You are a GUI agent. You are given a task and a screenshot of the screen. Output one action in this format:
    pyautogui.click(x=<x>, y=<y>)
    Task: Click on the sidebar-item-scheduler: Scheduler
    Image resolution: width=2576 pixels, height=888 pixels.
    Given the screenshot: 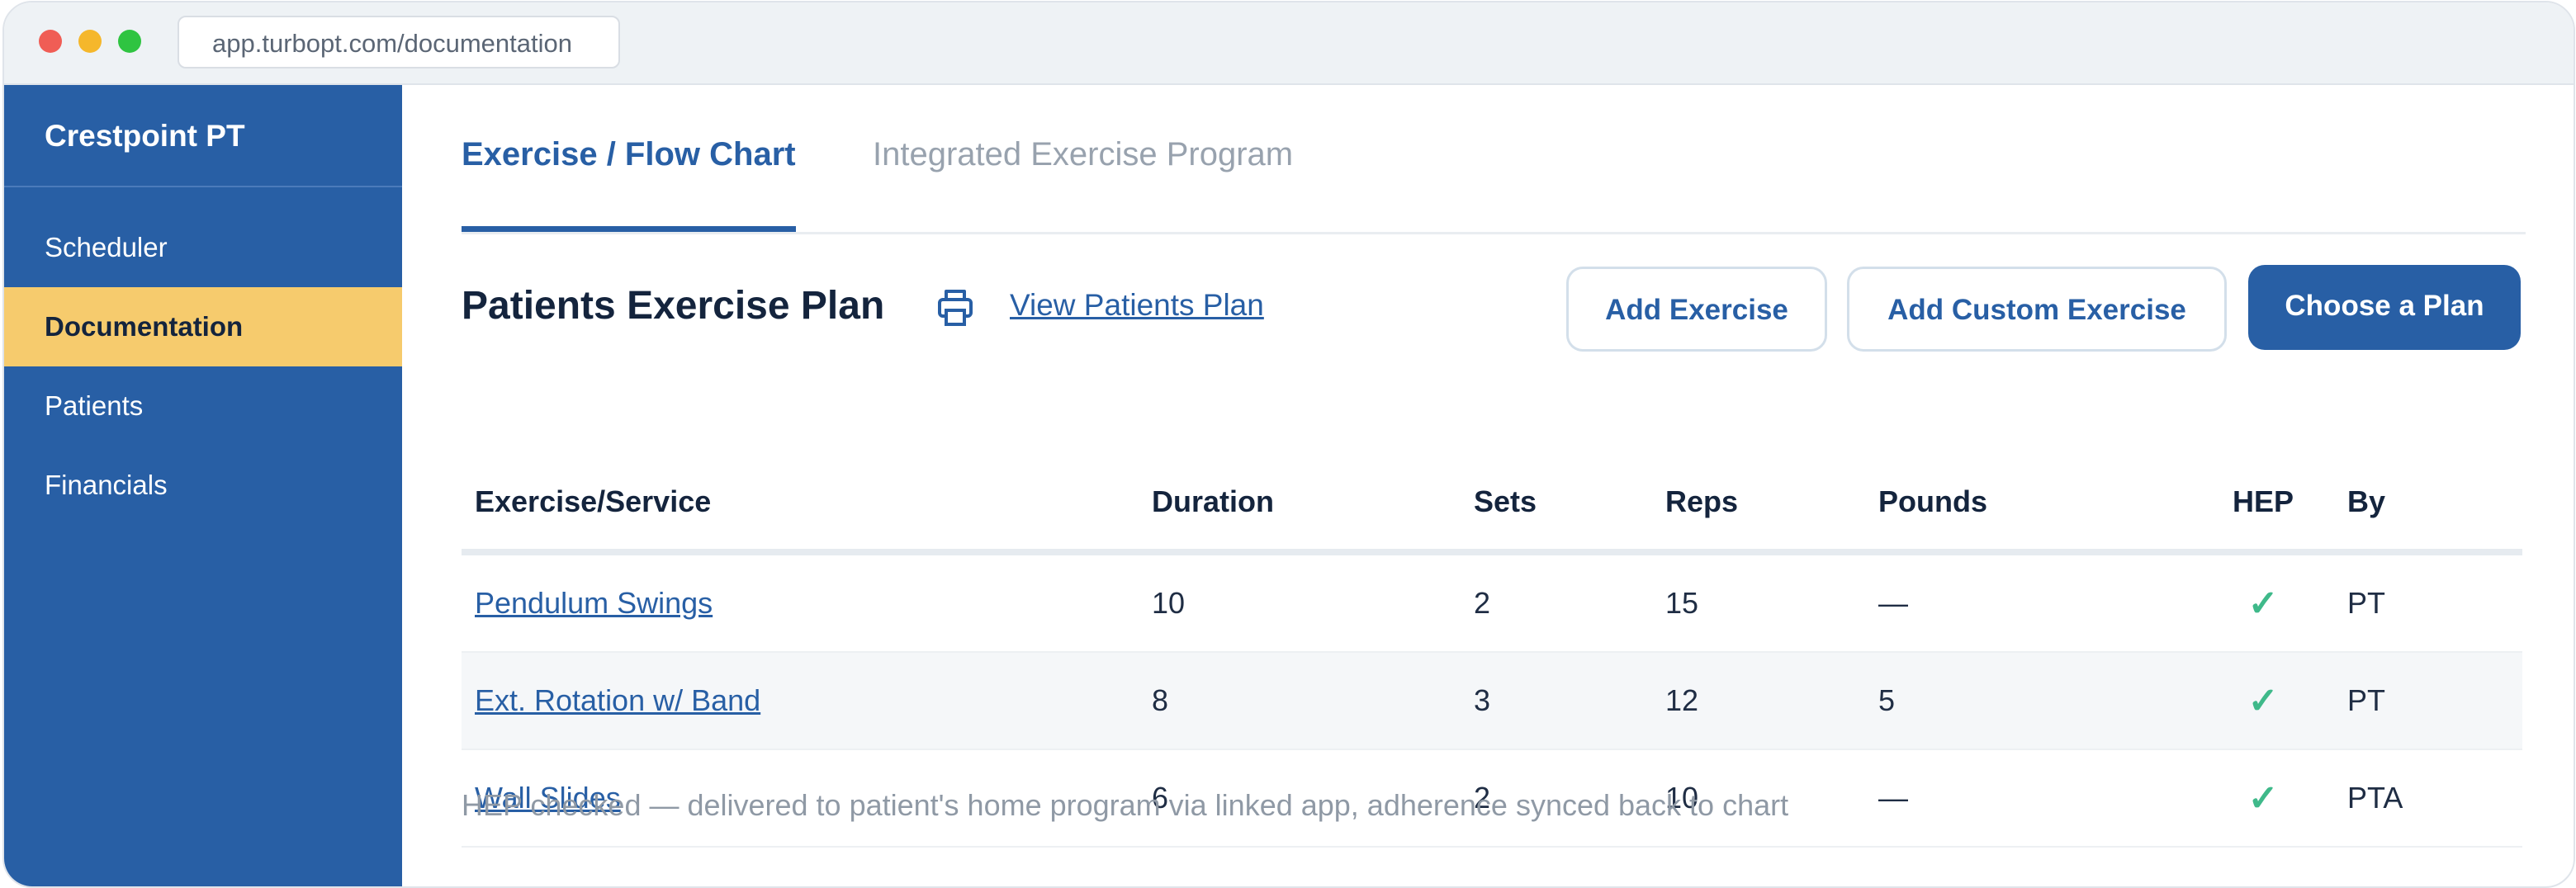 What is the action you would take?
    pyautogui.click(x=203, y=247)
    